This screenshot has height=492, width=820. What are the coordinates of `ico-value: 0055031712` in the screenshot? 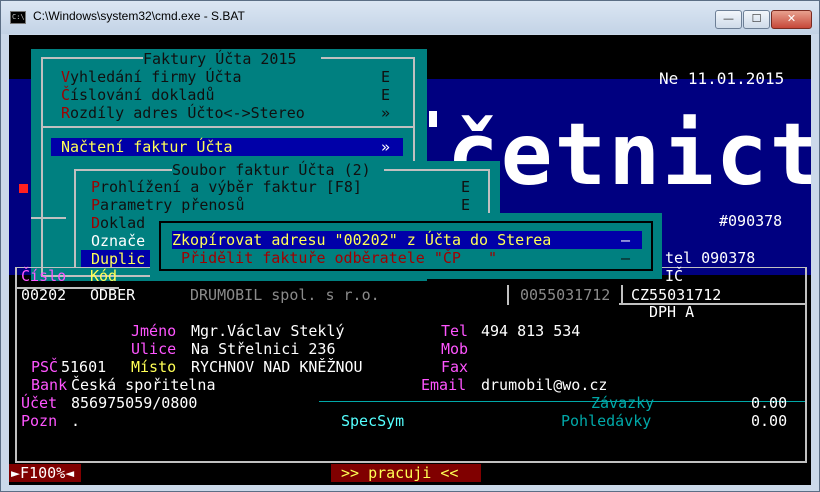 It's located at (565, 295).